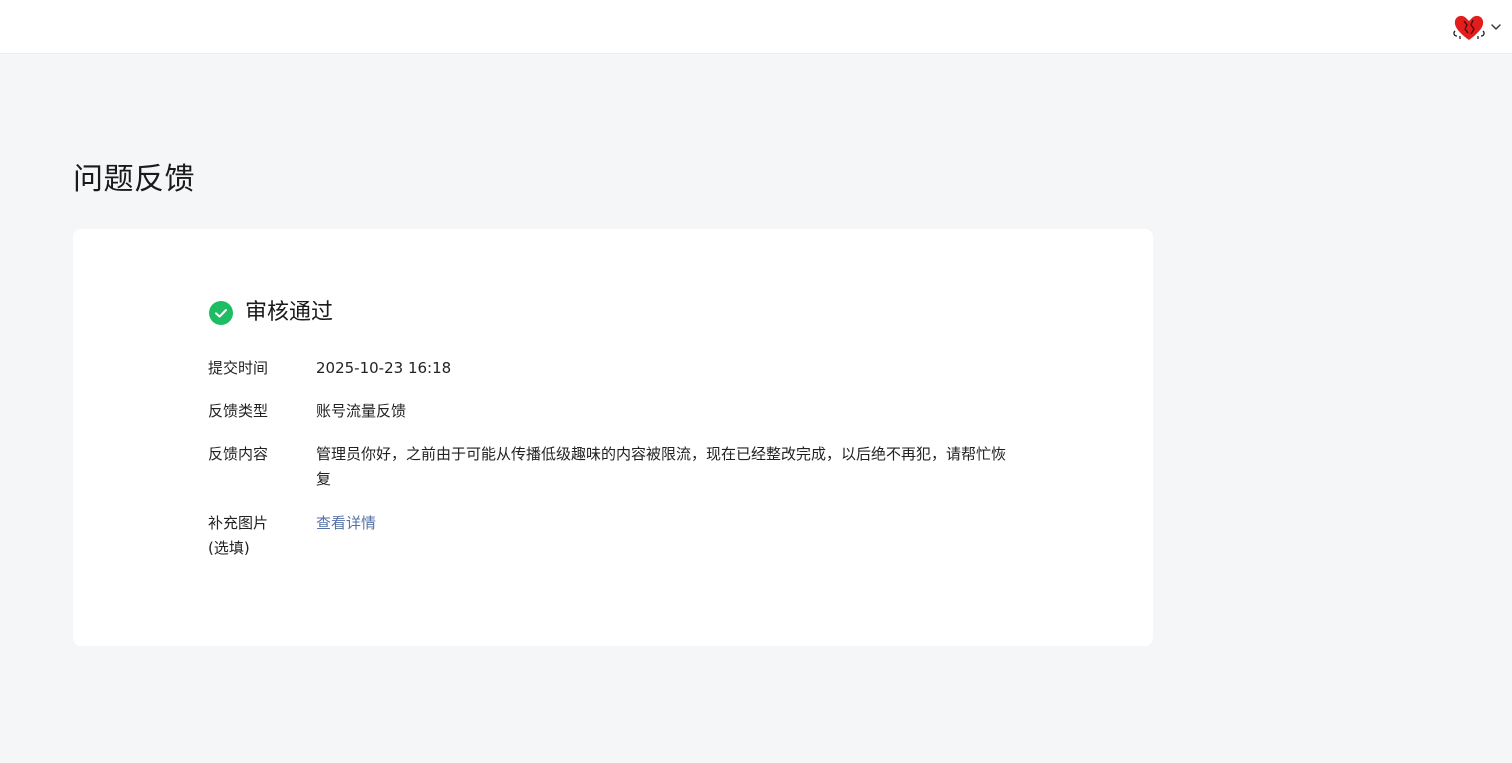 Image resolution: width=1512 pixels, height=763 pixels. What do you see at coordinates (1469, 27) in the screenshot?
I see `heart-avatar-icon` at bounding box center [1469, 27].